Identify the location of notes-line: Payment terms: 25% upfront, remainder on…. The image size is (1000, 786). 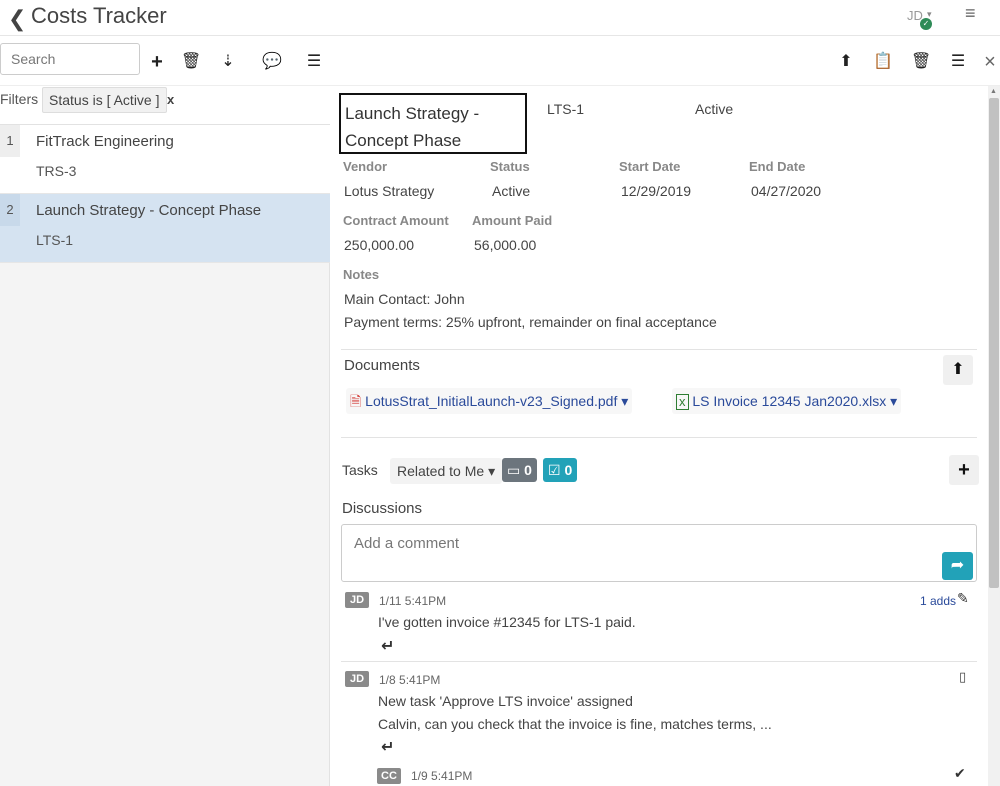
(530, 322).